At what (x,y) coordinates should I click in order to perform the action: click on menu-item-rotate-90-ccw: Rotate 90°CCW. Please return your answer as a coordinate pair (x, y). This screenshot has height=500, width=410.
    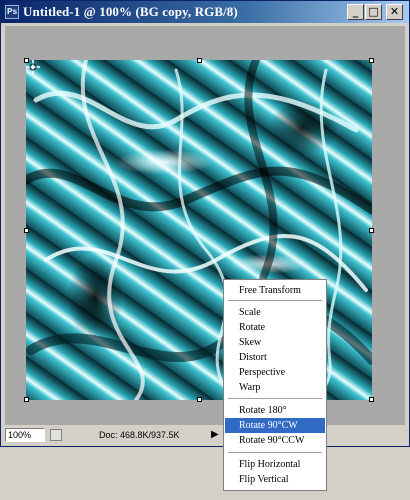
    Looking at the image, I should click on (275, 440).